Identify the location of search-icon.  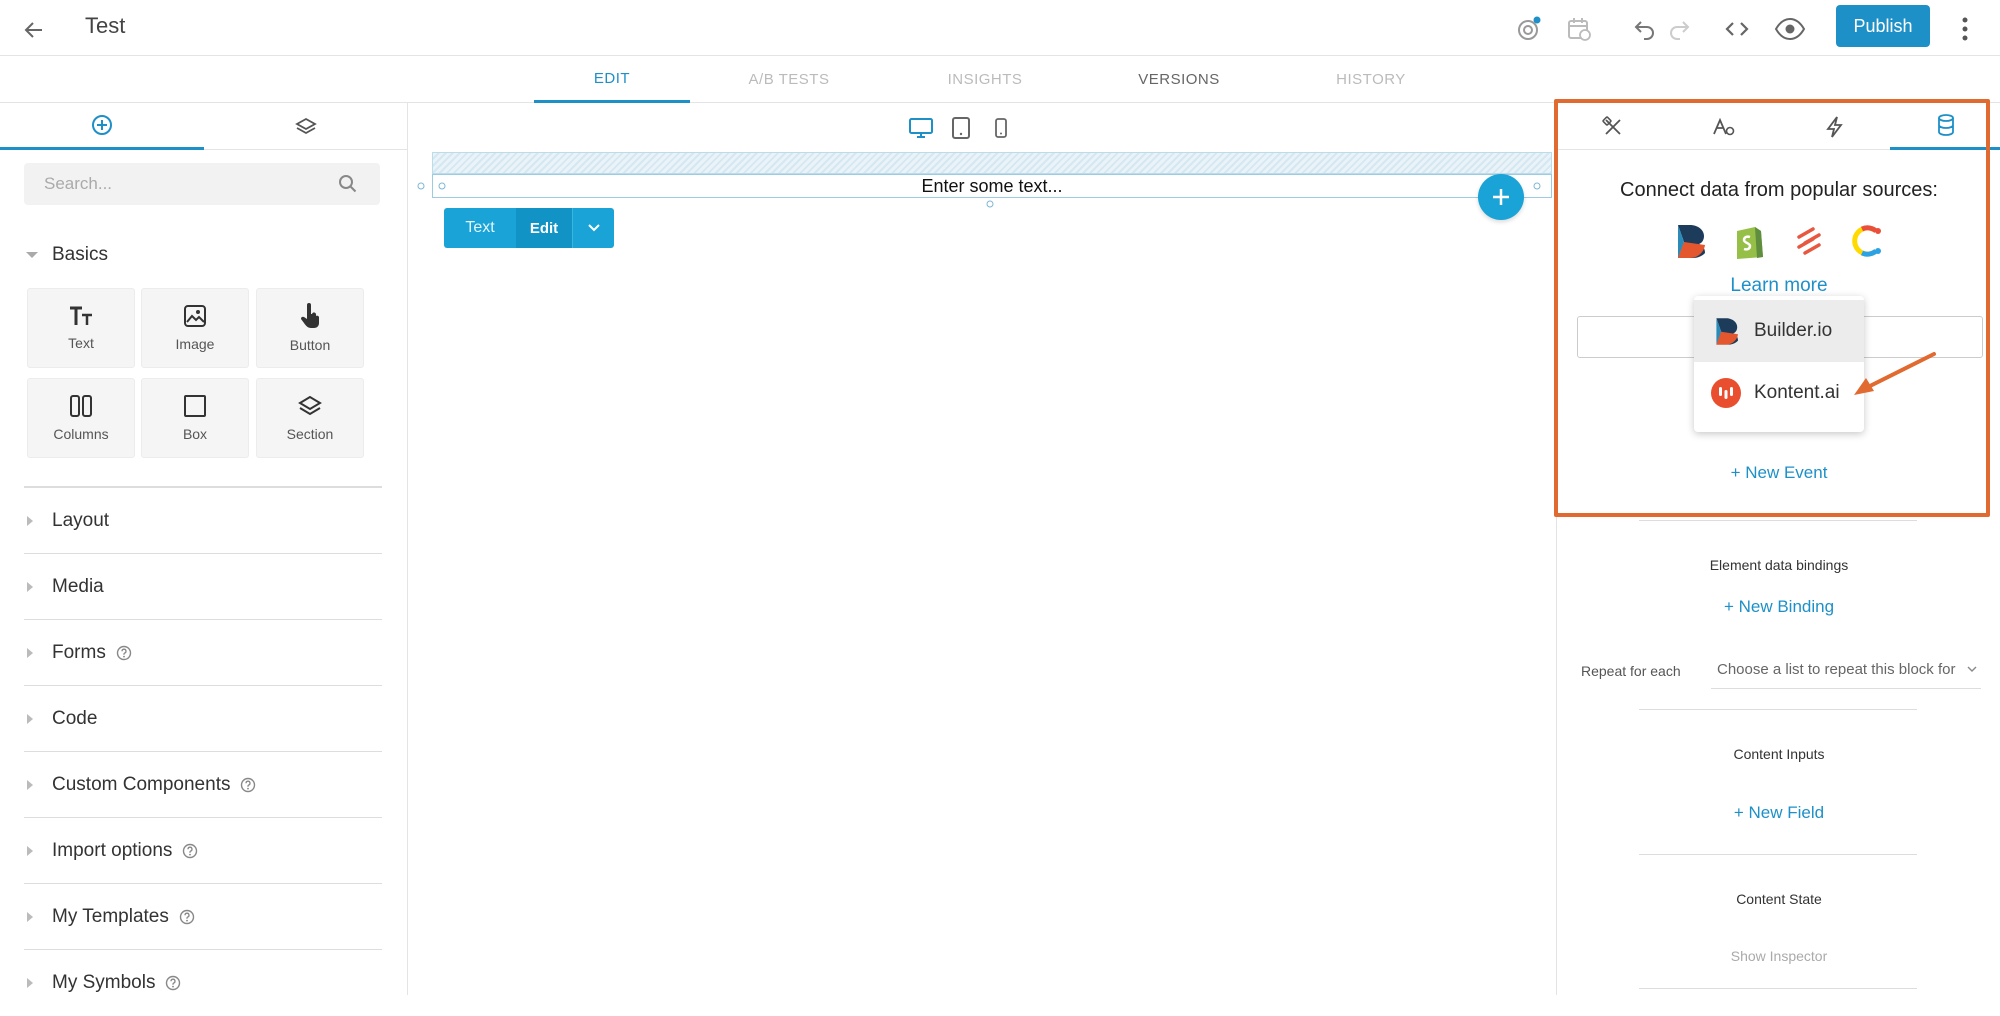
(348, 184).